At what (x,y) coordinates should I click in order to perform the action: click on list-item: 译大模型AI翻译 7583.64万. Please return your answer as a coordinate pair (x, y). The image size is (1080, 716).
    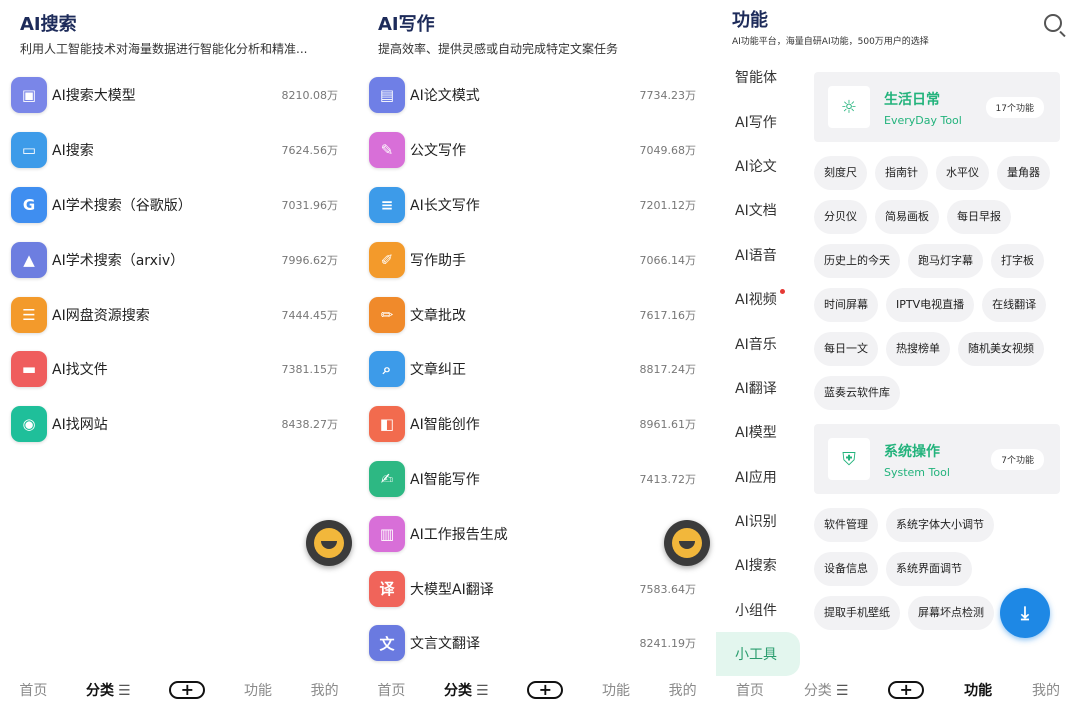
    Looking at the image, I should click on (537, 588).